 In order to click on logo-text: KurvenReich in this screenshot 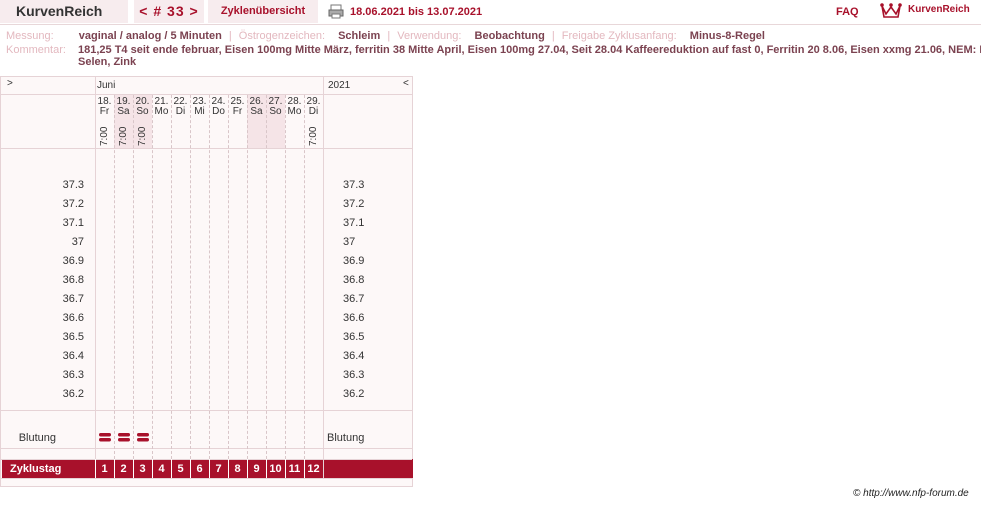, I will do `click(939, 9)`.